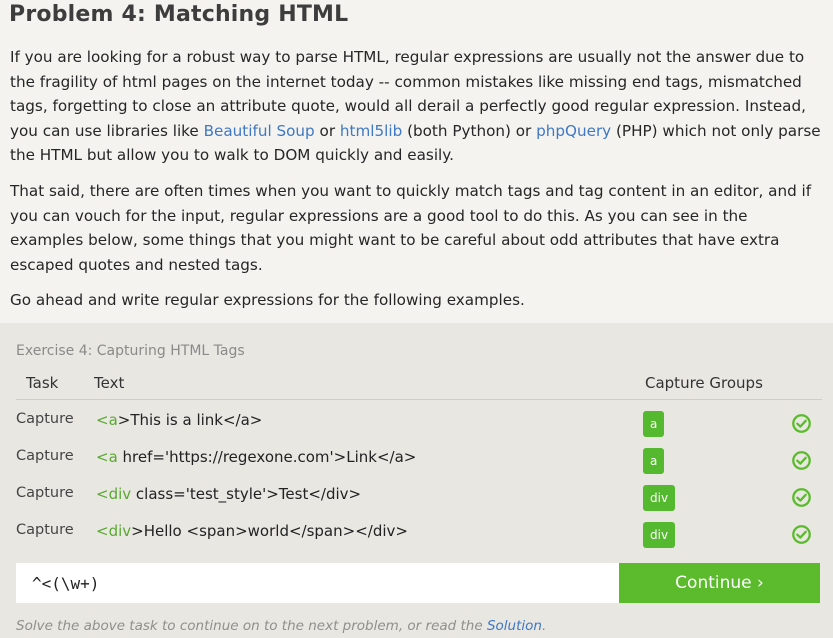 This screenshot has height=638, width=833. What do you see at coordinates (269, 531) in the screenshot?
I see `text-rest: >Hello <span>world</span></div>` at bounding box center [269, 531].